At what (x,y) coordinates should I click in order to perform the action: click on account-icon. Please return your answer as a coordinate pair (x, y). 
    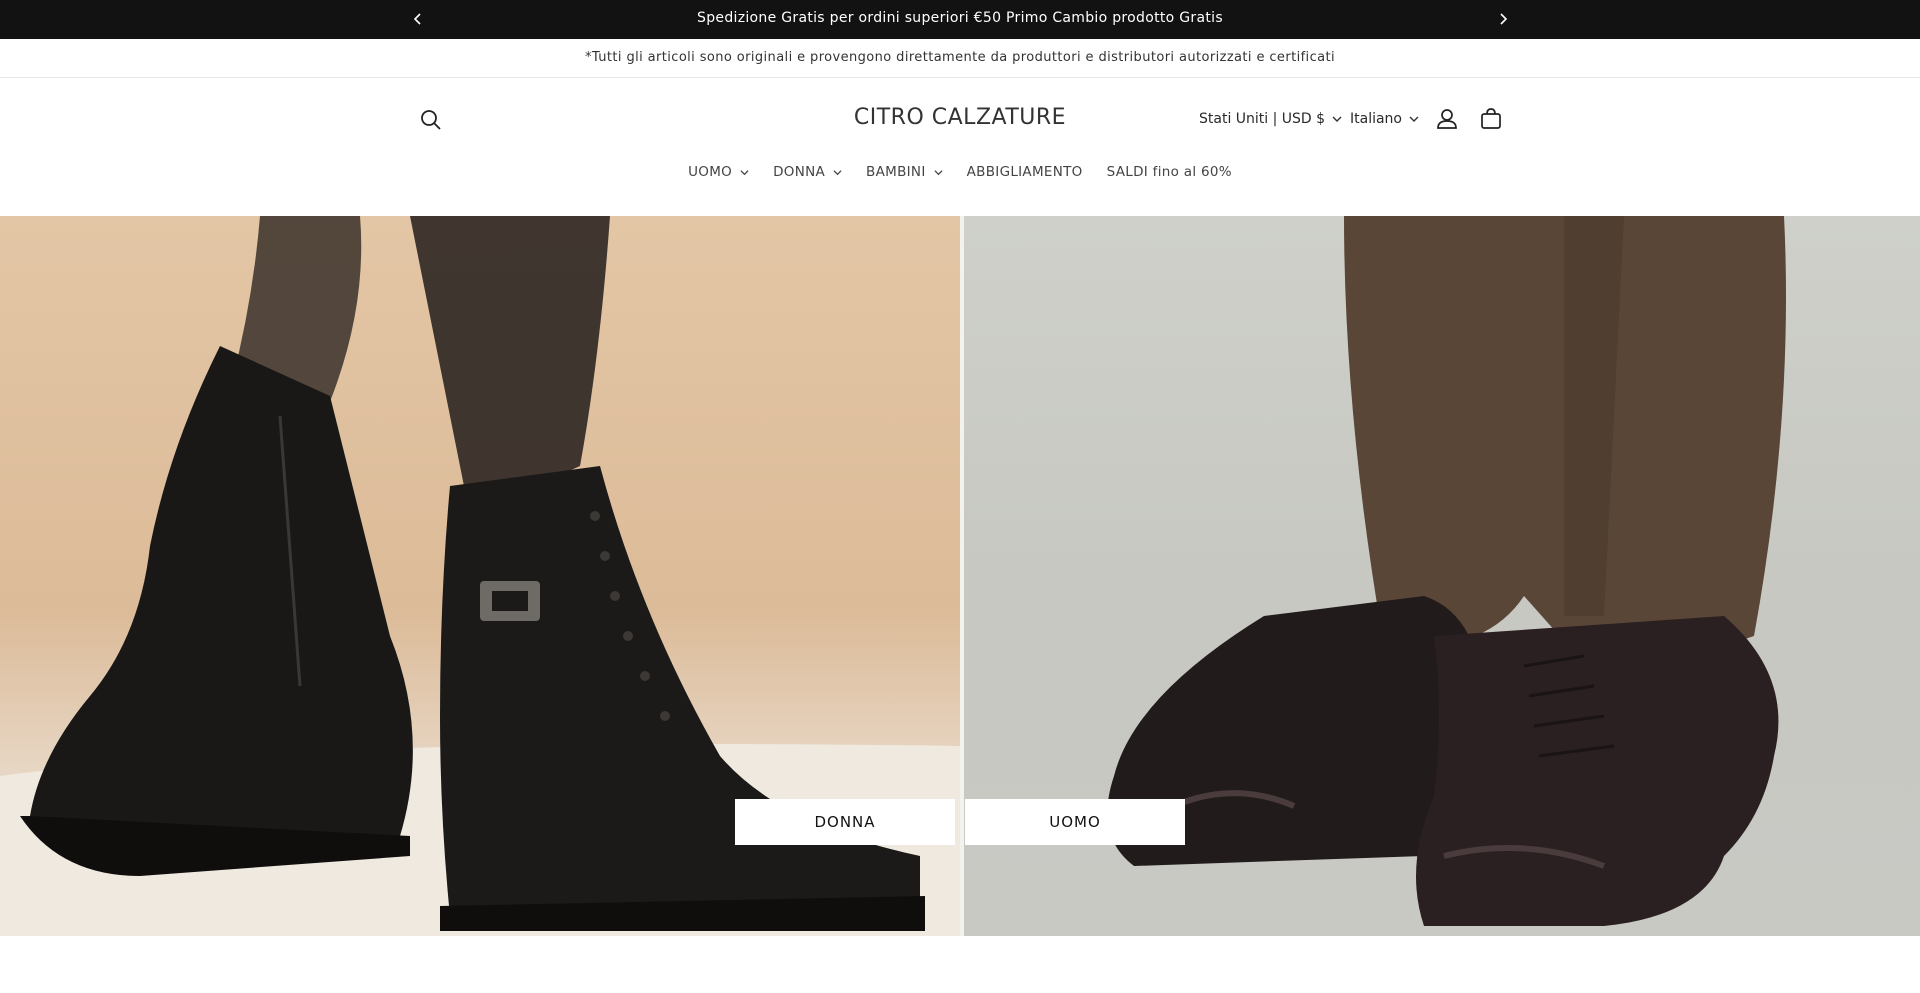
    Looking at the image, I should click on (1447, 119).